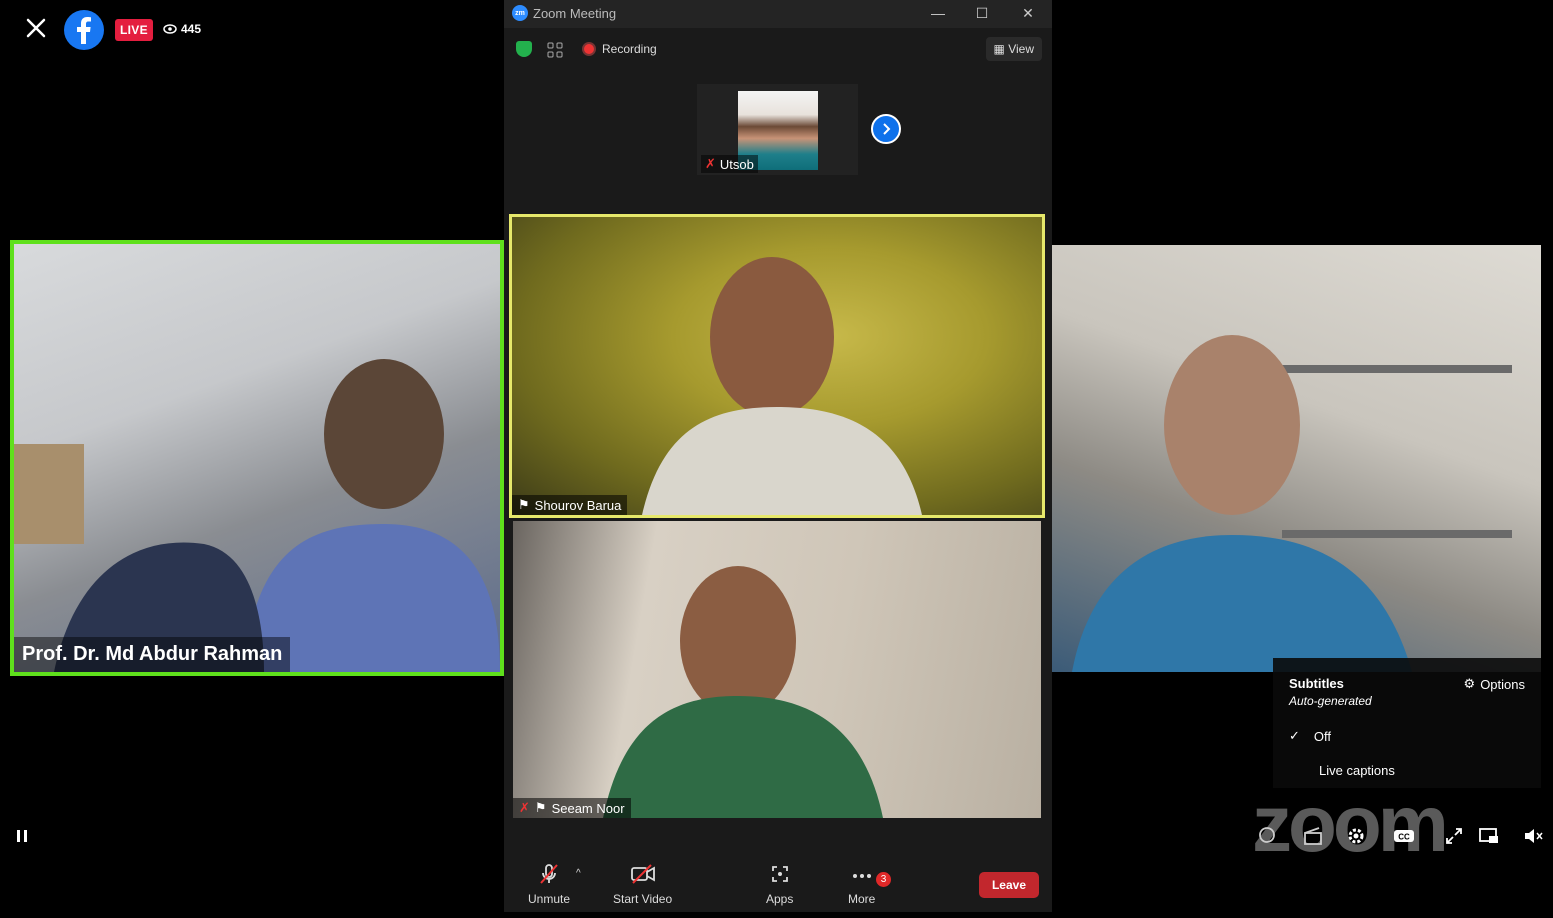 The image size is (1553, 918). I want to click on live-badge: LIVE, so click(134, 30).